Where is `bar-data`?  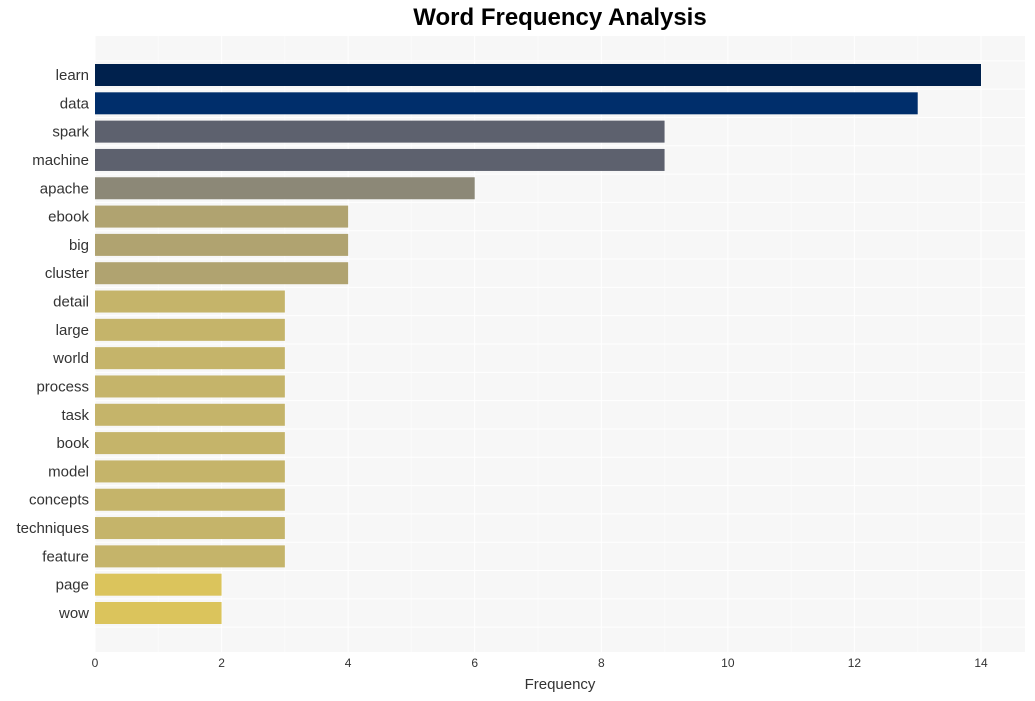 bar-data is located at coordinates (506, 103).